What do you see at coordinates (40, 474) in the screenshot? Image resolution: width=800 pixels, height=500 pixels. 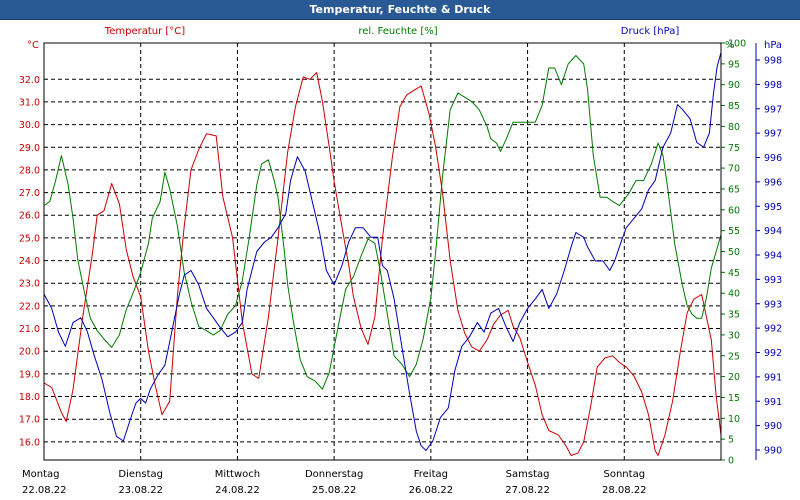 I see `x-tick-day: Montag` at bounding box center [40, 474].